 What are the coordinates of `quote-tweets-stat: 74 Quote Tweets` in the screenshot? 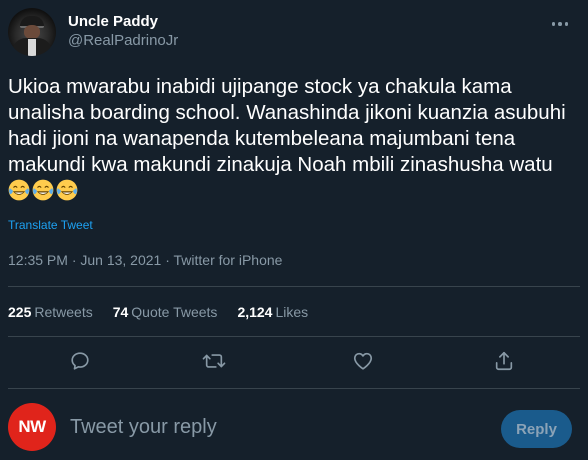 It's located at (165, 312).